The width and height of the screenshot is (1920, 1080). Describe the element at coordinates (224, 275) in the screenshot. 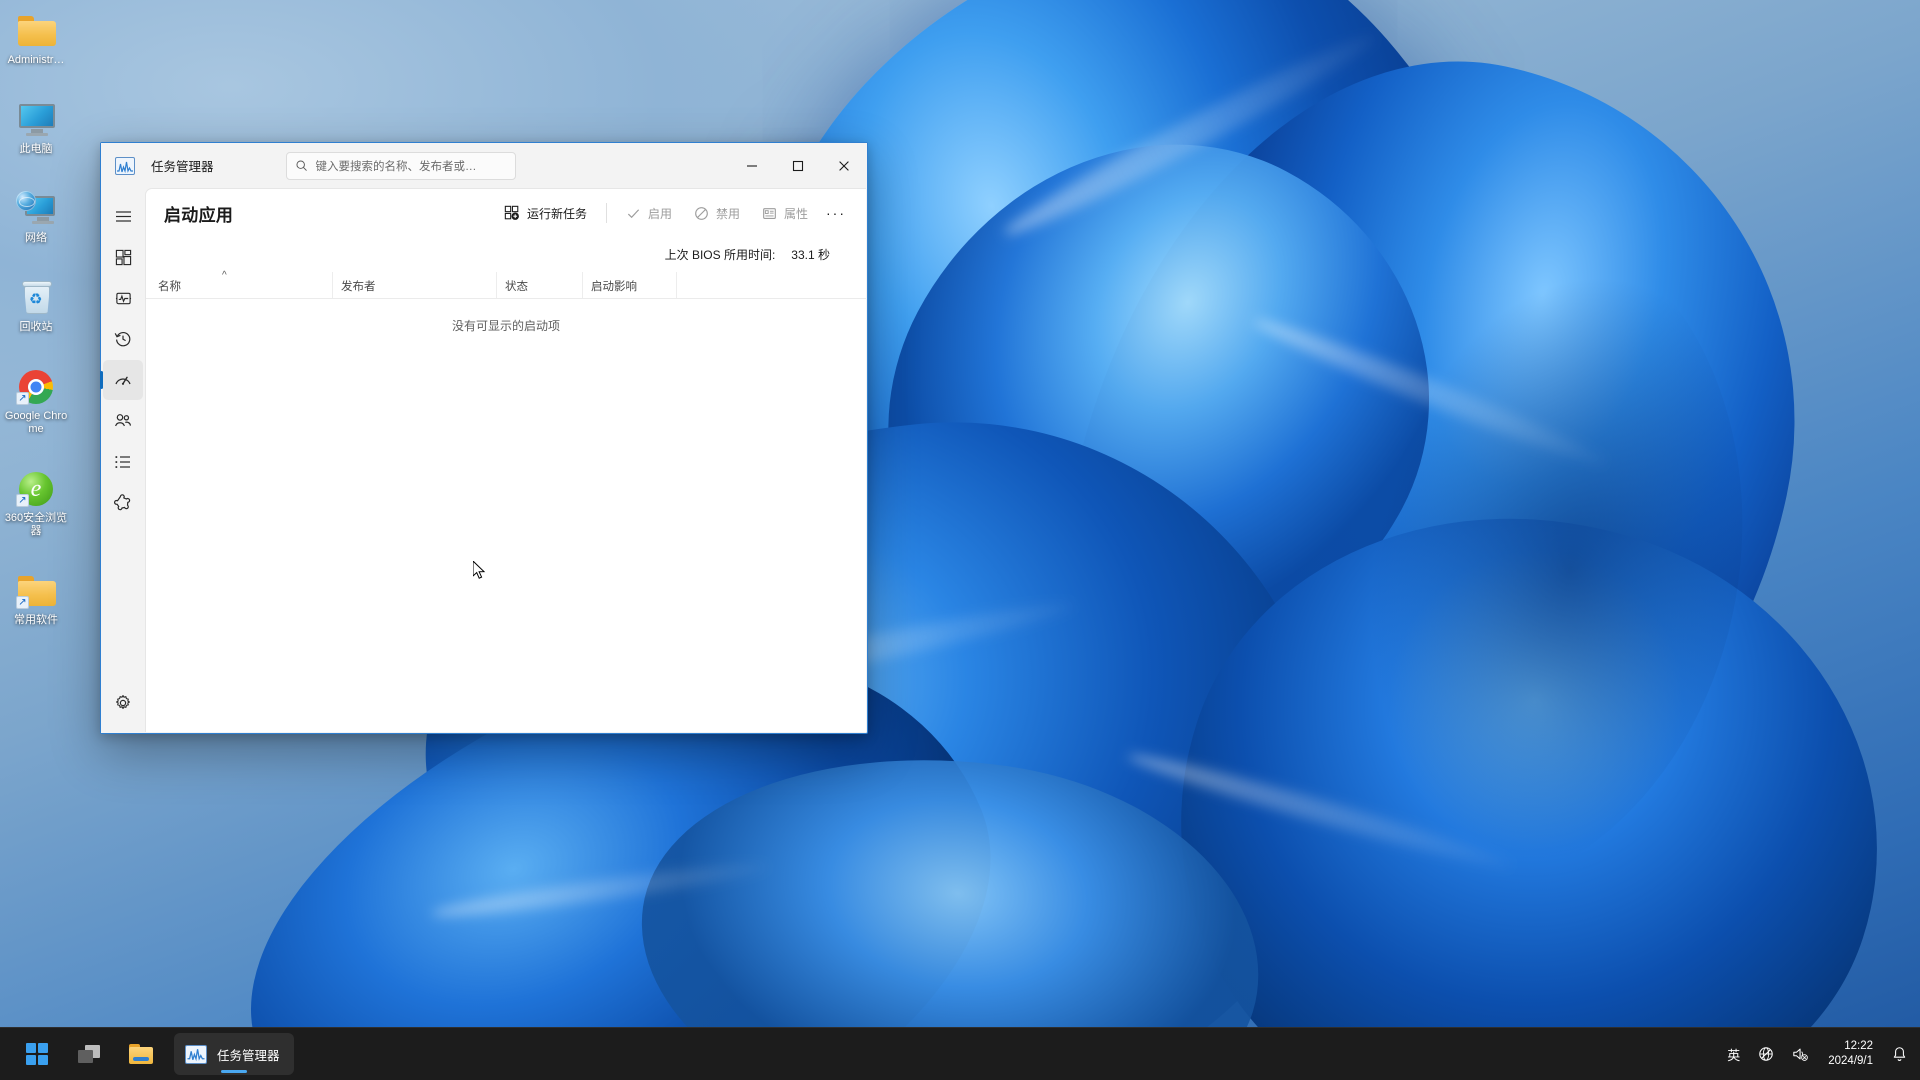

I see `sort-ascending-icon: ^` at that location.